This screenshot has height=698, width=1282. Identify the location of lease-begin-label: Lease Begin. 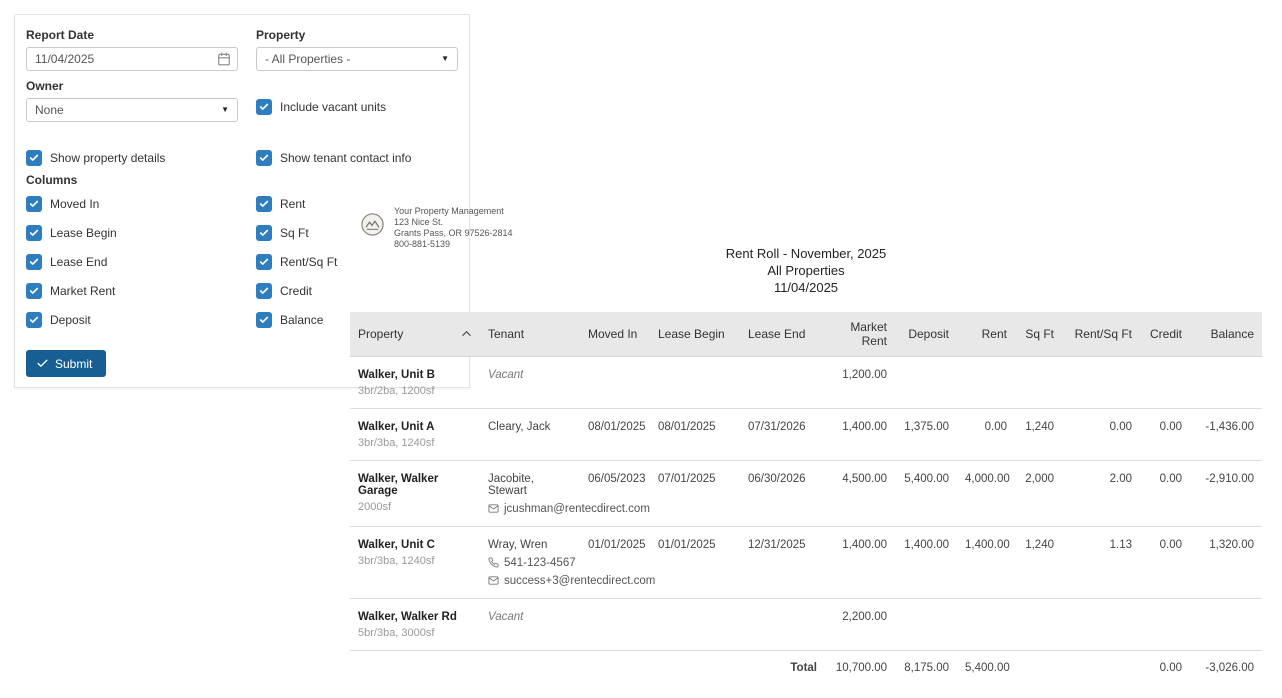
(83, 233).